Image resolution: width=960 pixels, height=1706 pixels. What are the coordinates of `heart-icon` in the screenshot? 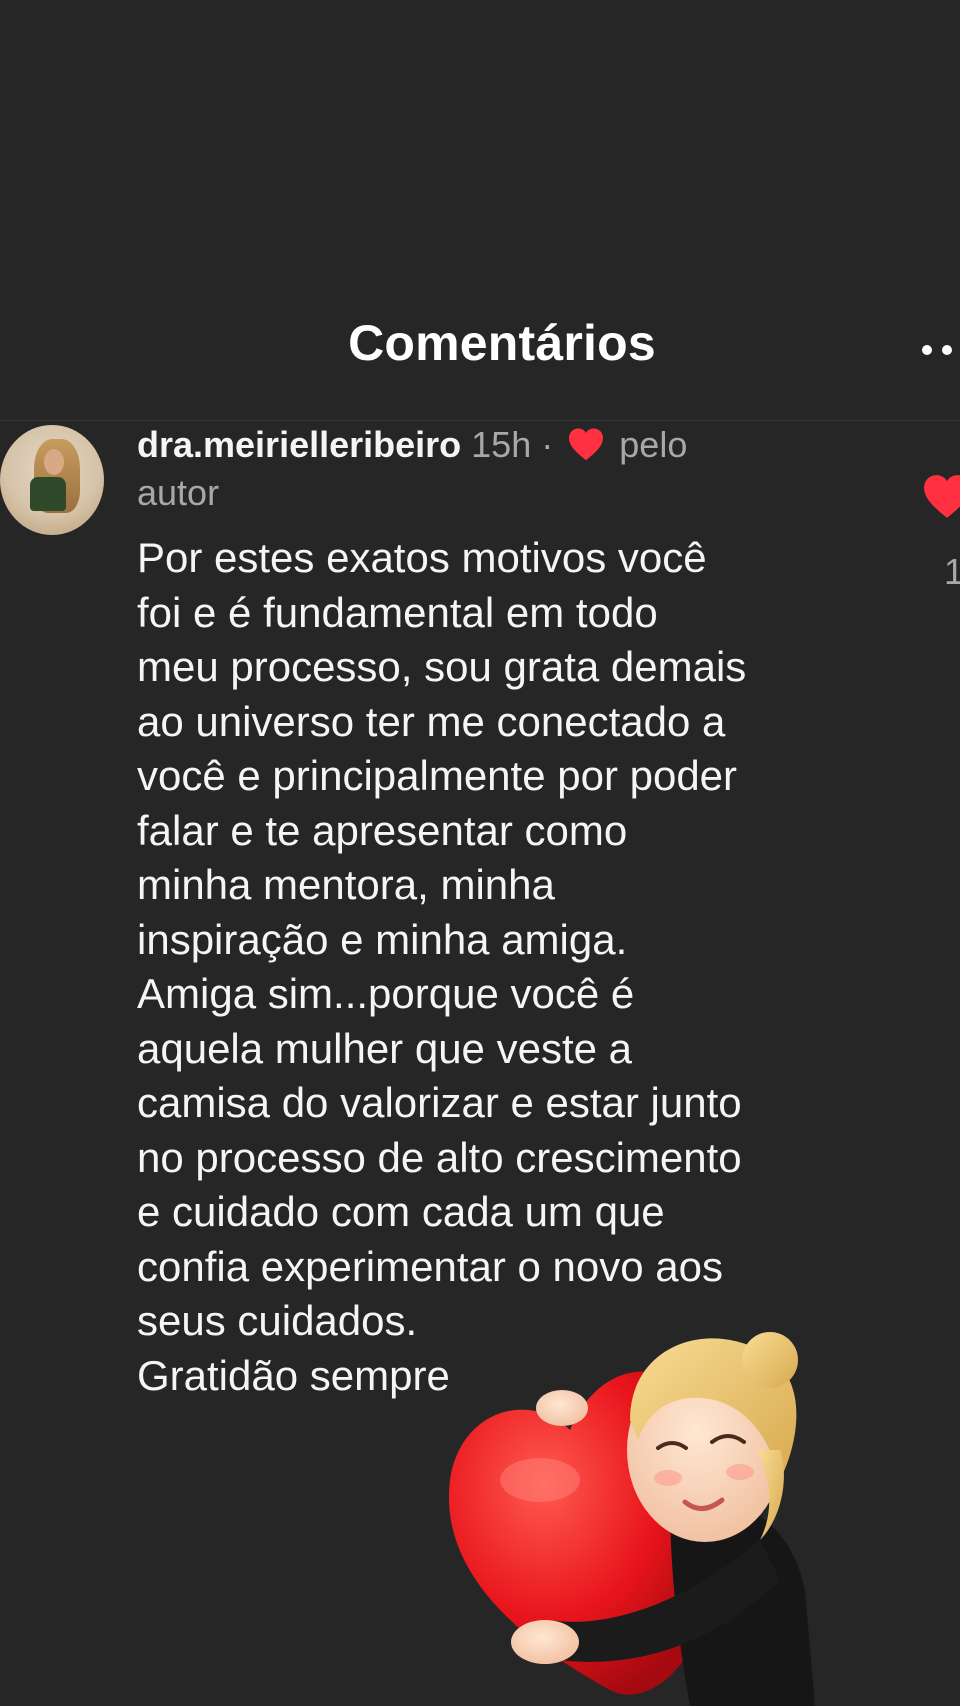 It's located at (941, 496).